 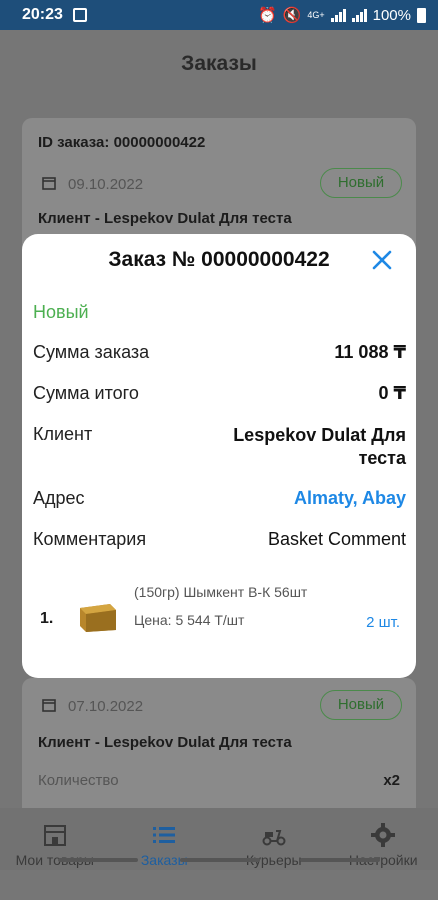 What do you see at coordinates (359, 15) in the screenshot?
I see `signal-2-icon` at bounding box center [359, 15].